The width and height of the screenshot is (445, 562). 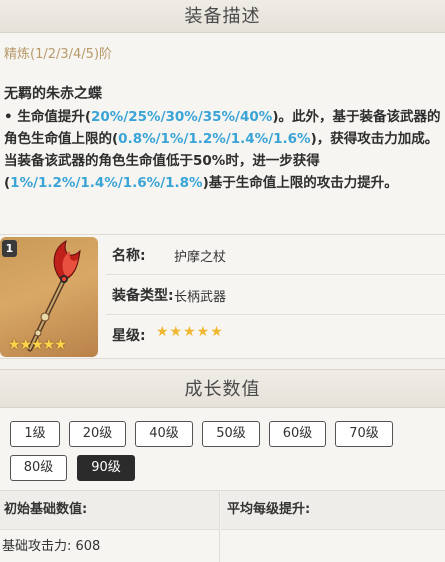 What do you see at coordinates (110, 545) in the screenshot?
I see `base-attack-value: 基础攻击力: 608` at bounding box center [110, 545].